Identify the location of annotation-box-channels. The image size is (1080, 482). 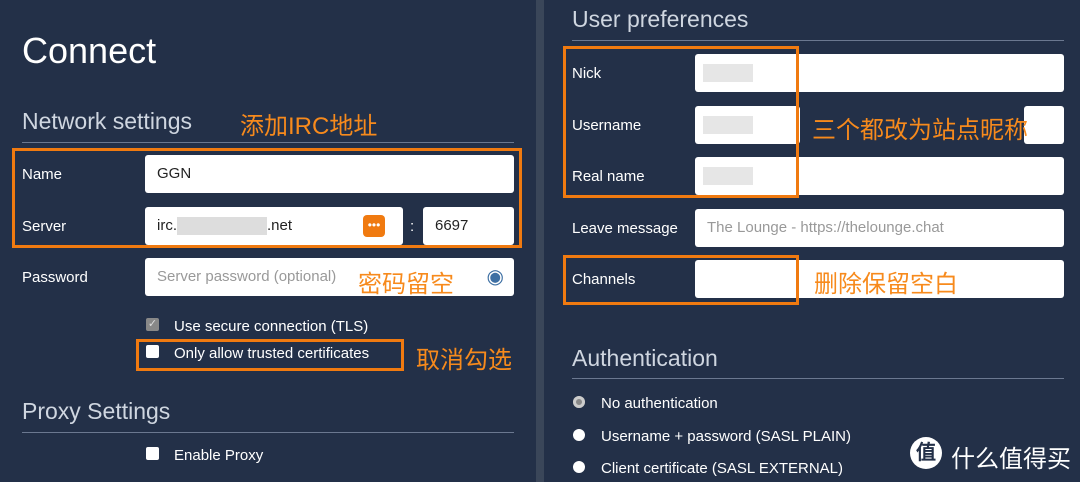
(681, 280).